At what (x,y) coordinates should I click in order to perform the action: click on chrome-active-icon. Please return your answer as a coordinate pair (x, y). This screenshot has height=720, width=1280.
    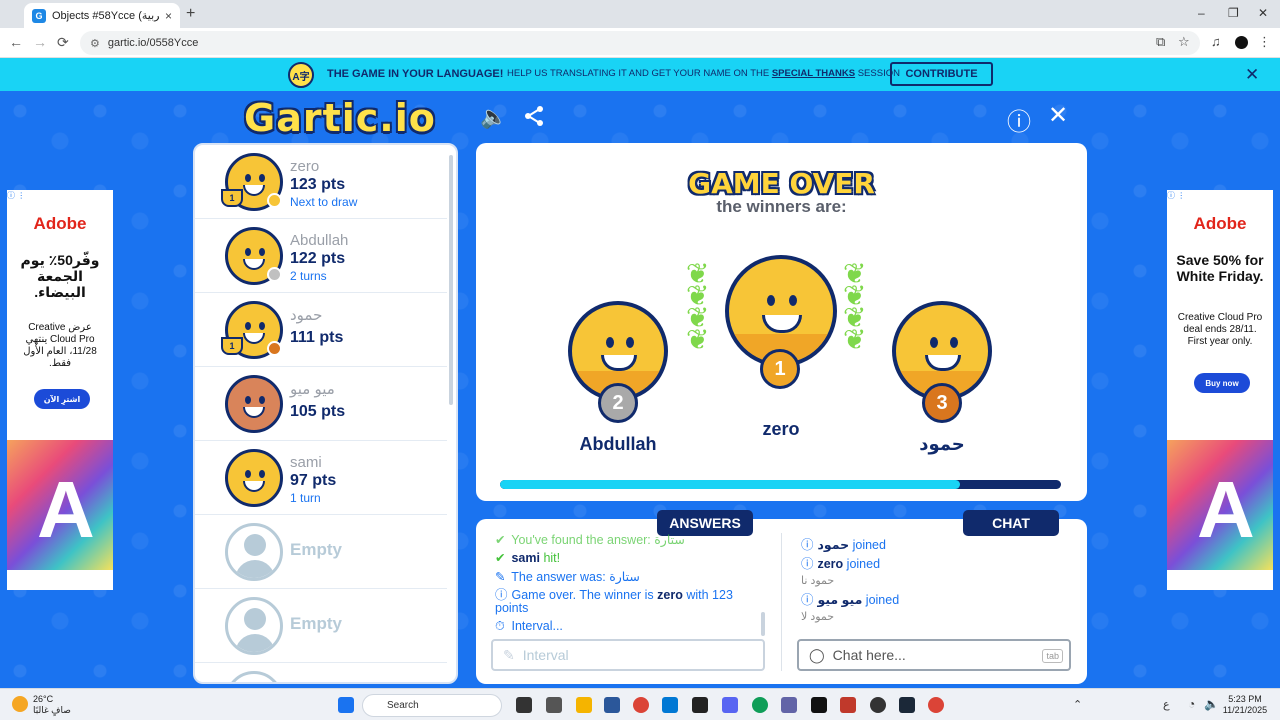
    Looking at the image, I should click on (936, 705).